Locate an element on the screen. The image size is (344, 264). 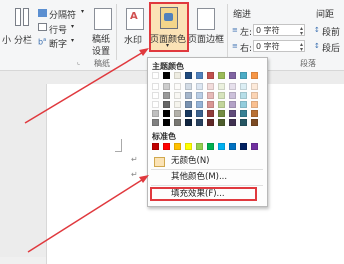
arrow-to-page-color is located at coordinates (85, 87).